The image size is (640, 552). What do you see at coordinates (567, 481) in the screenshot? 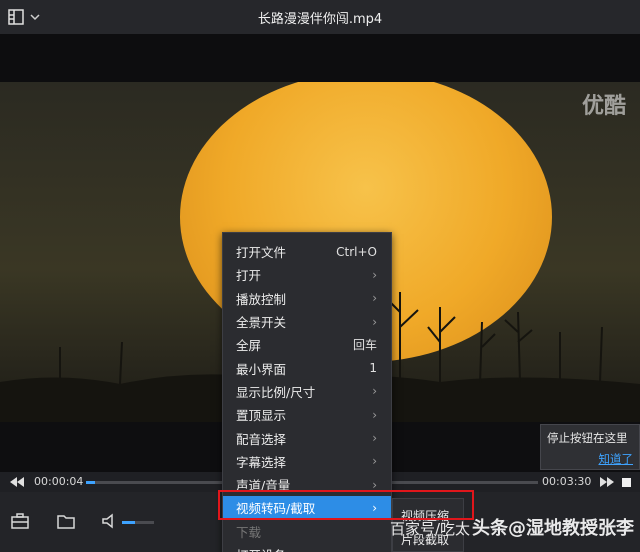
I see `total-time: 00:03:30` at bounding box center [567, 481].